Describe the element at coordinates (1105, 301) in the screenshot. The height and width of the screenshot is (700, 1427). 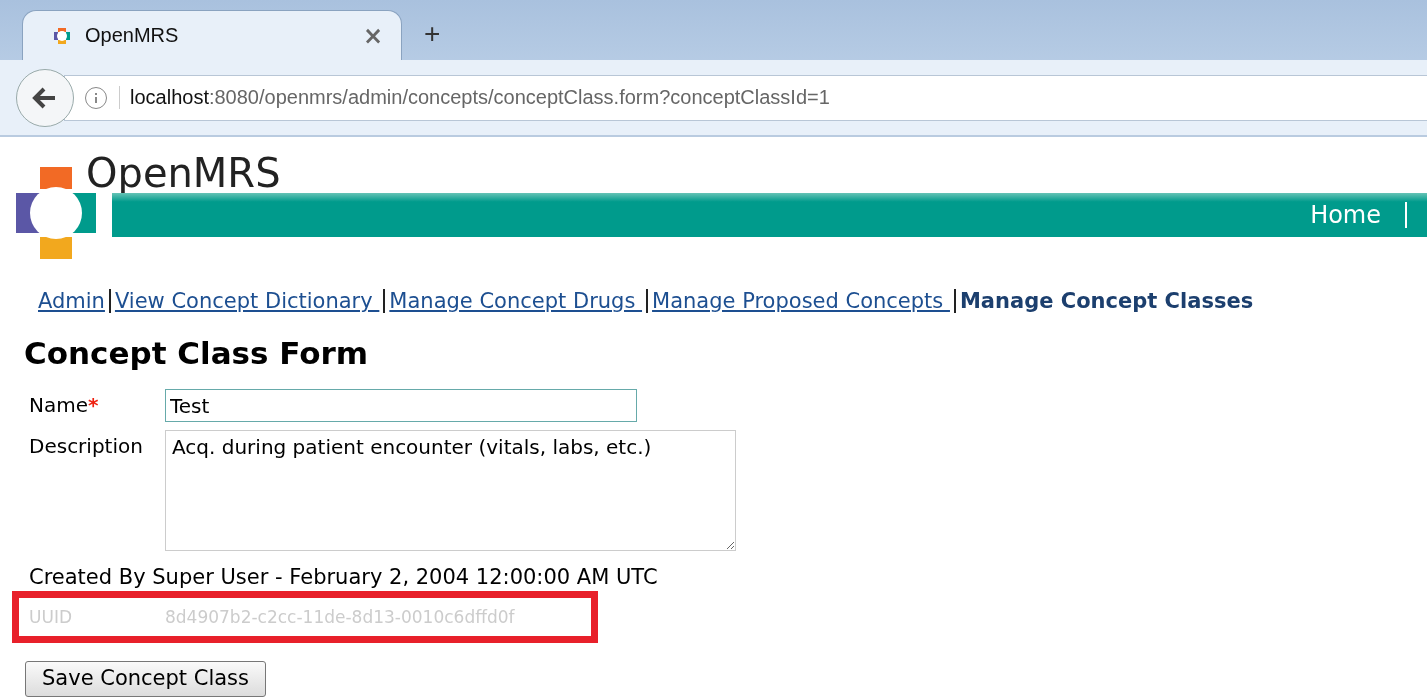
I see `breadcrumb-link: Manage Concept Classes` at that location.